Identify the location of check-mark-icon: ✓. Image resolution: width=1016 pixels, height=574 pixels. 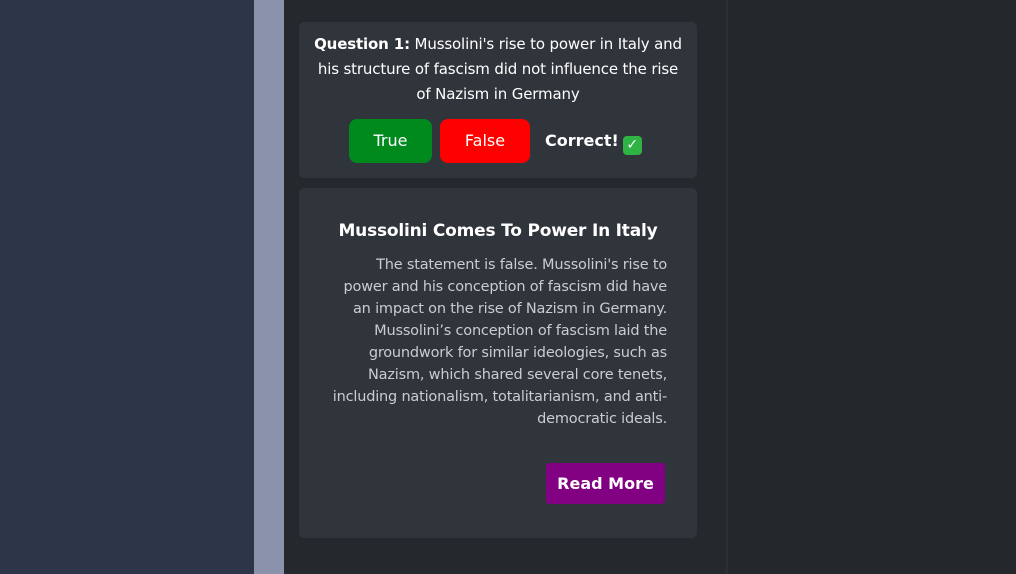
(632, 145).